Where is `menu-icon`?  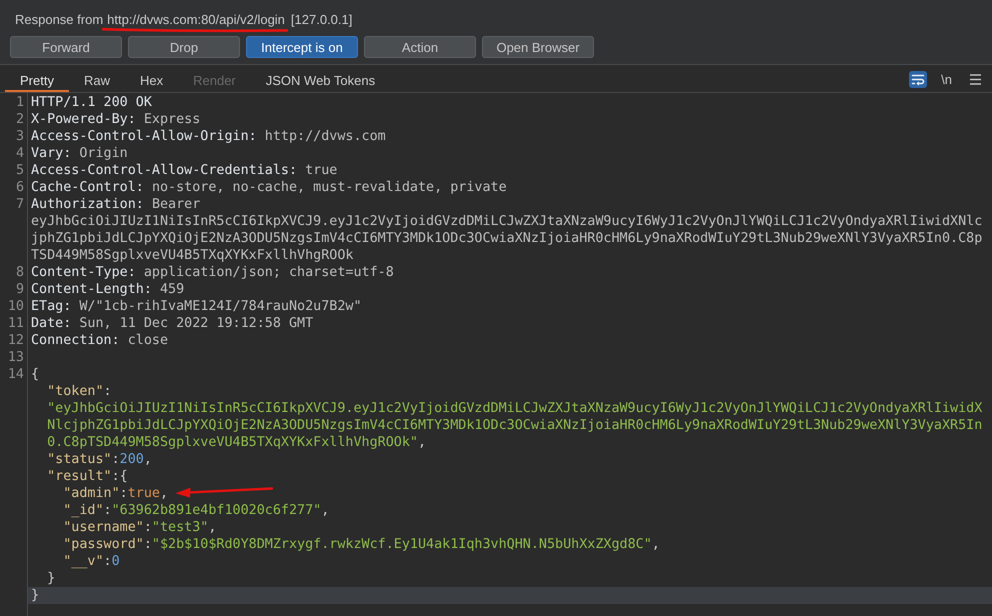 menu-icon is located at coordinates (975, 79).